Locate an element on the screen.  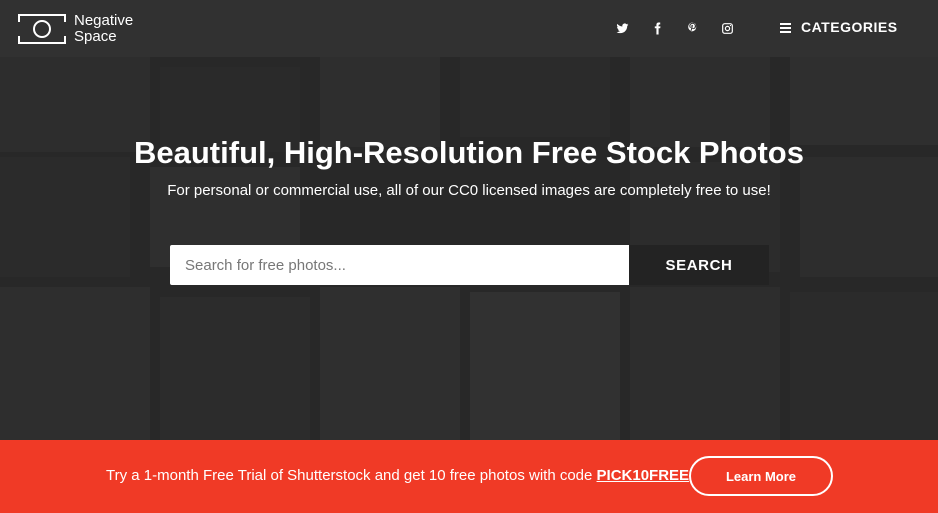
logo-text: Negative Space is located at coordinates (103, 29).